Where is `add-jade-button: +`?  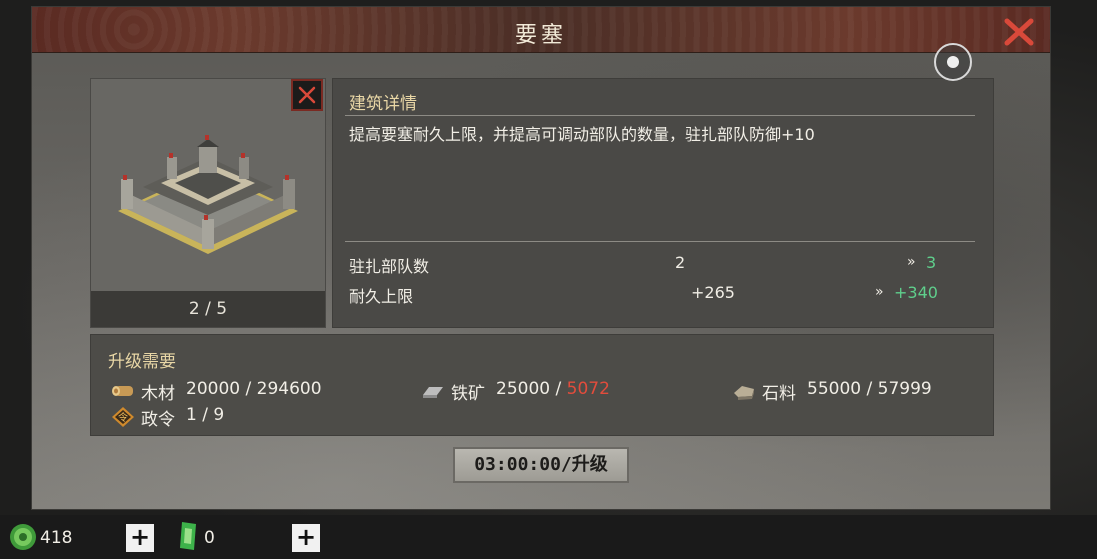 add-jade-button: + is located at coordinates (140, 538).